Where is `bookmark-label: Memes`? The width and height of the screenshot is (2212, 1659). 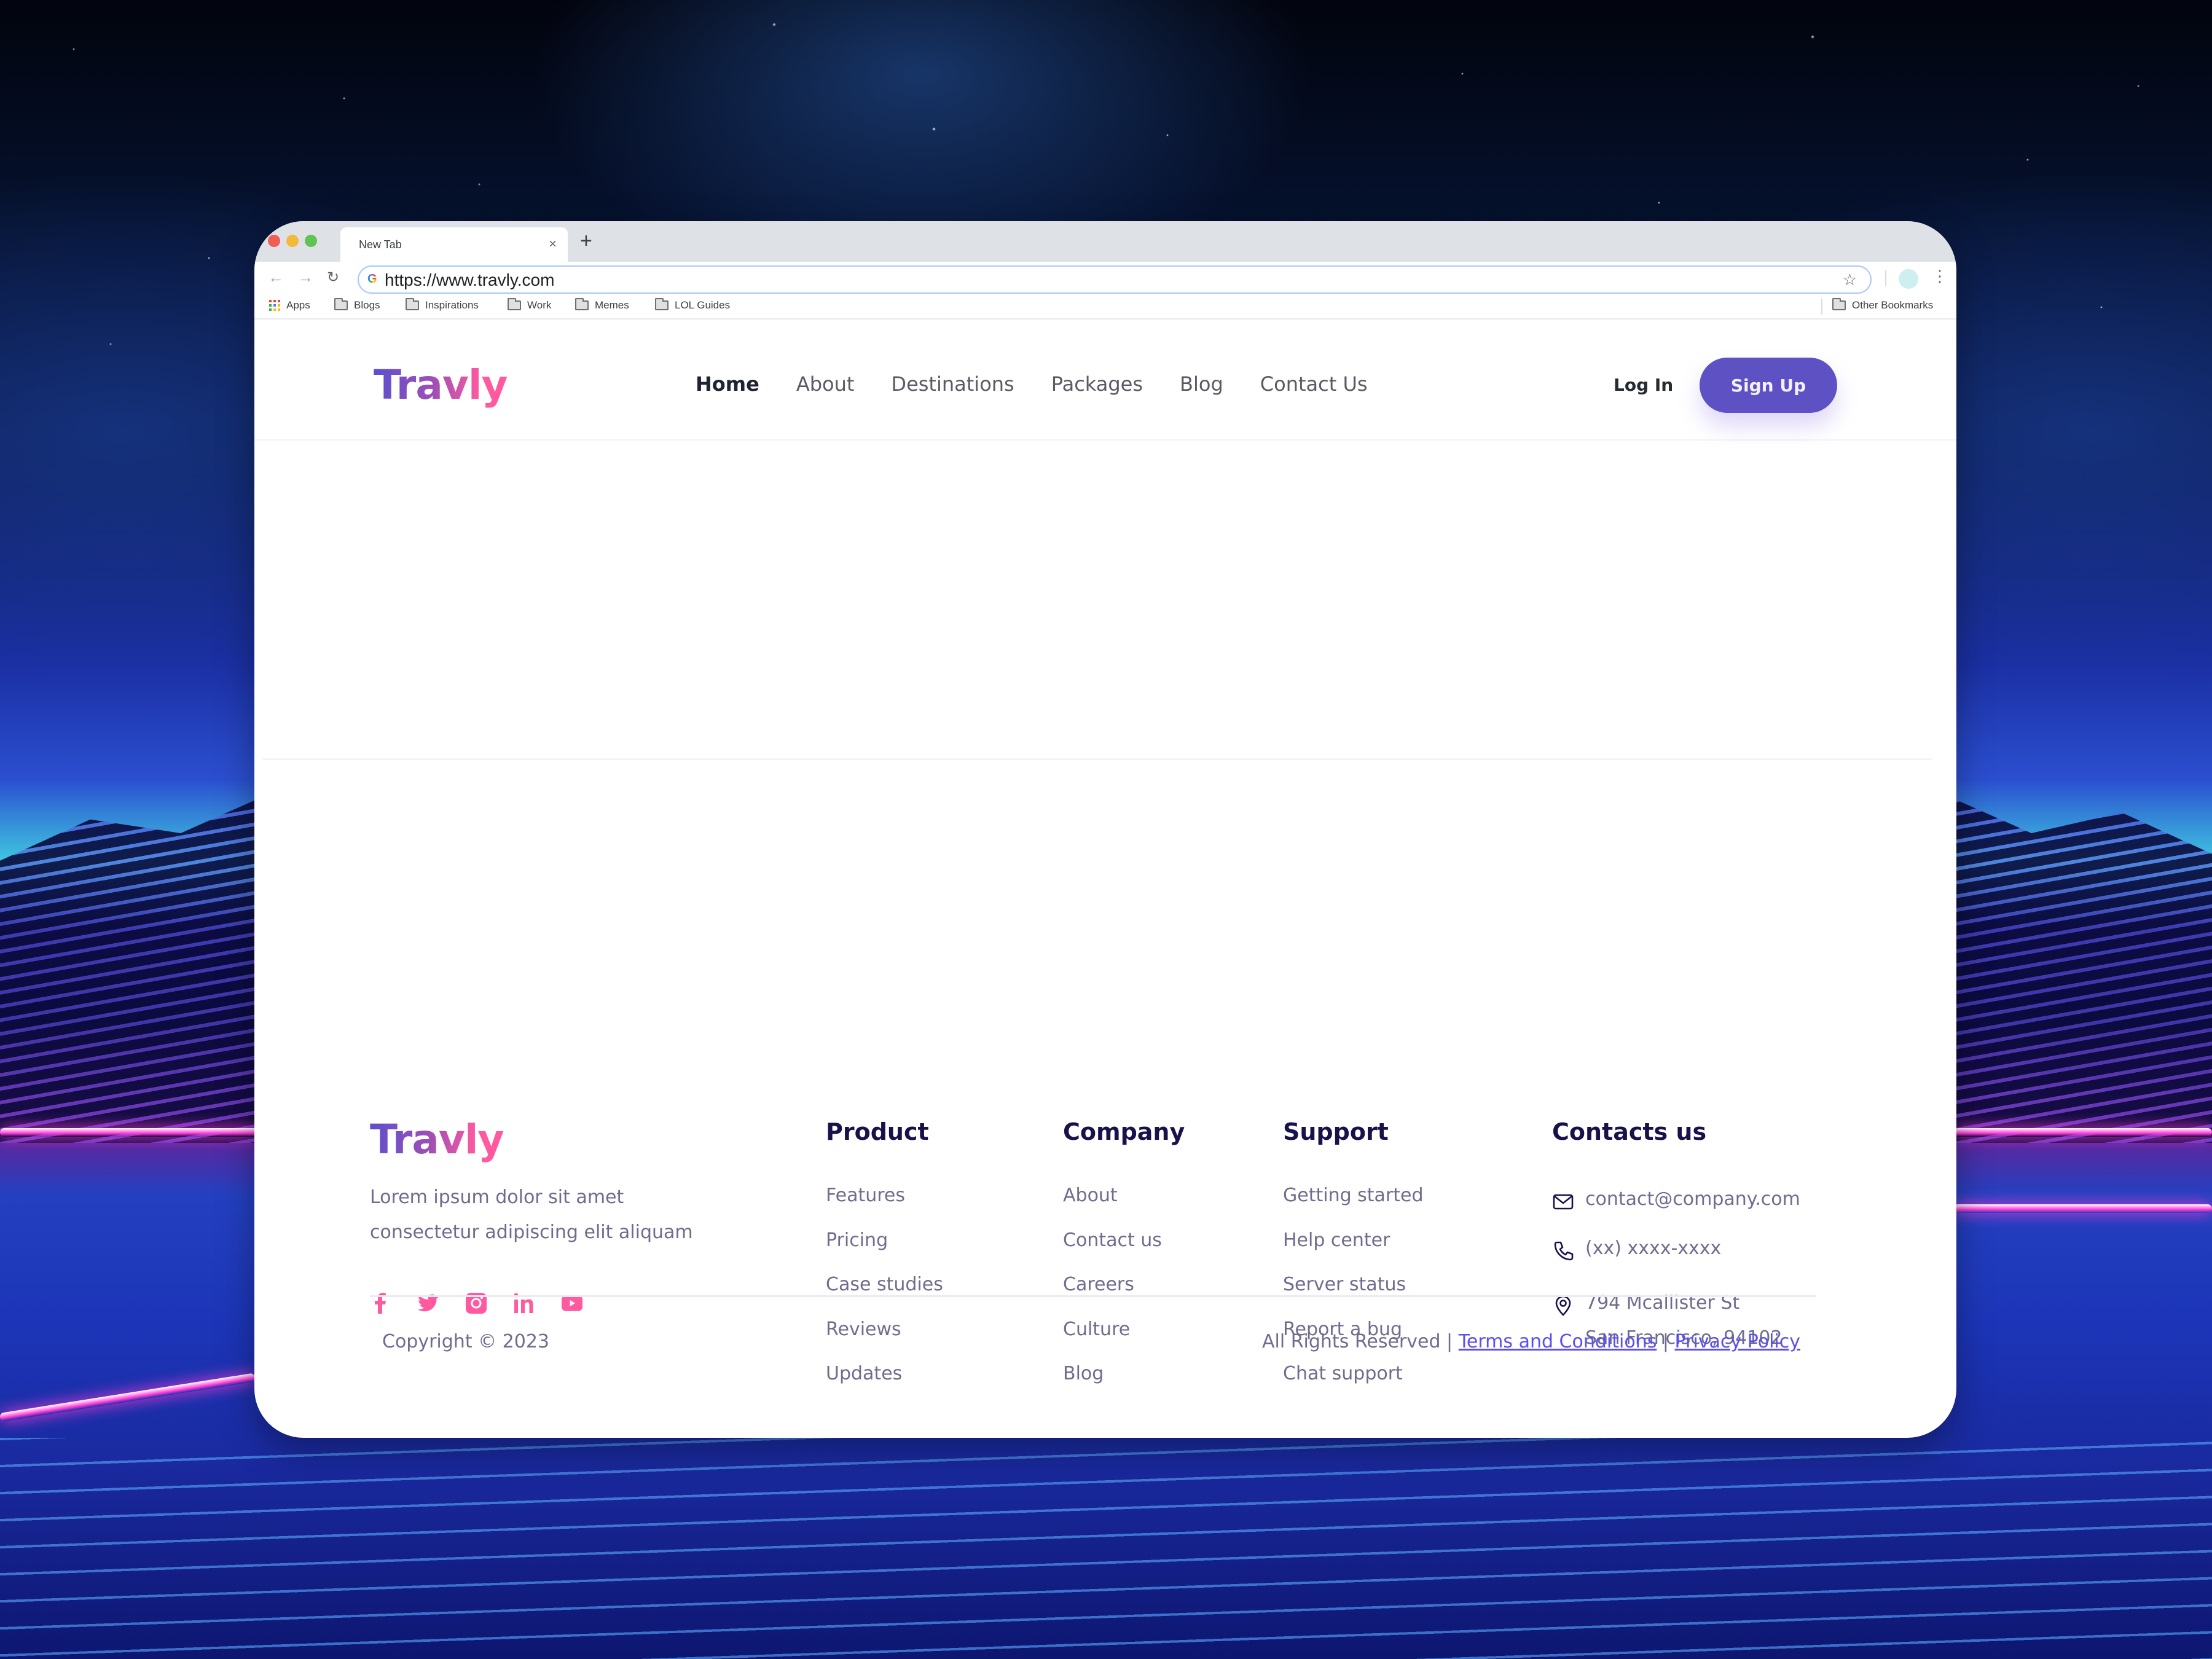
bookmark-label: Memes is located at coordinates (612, 305).